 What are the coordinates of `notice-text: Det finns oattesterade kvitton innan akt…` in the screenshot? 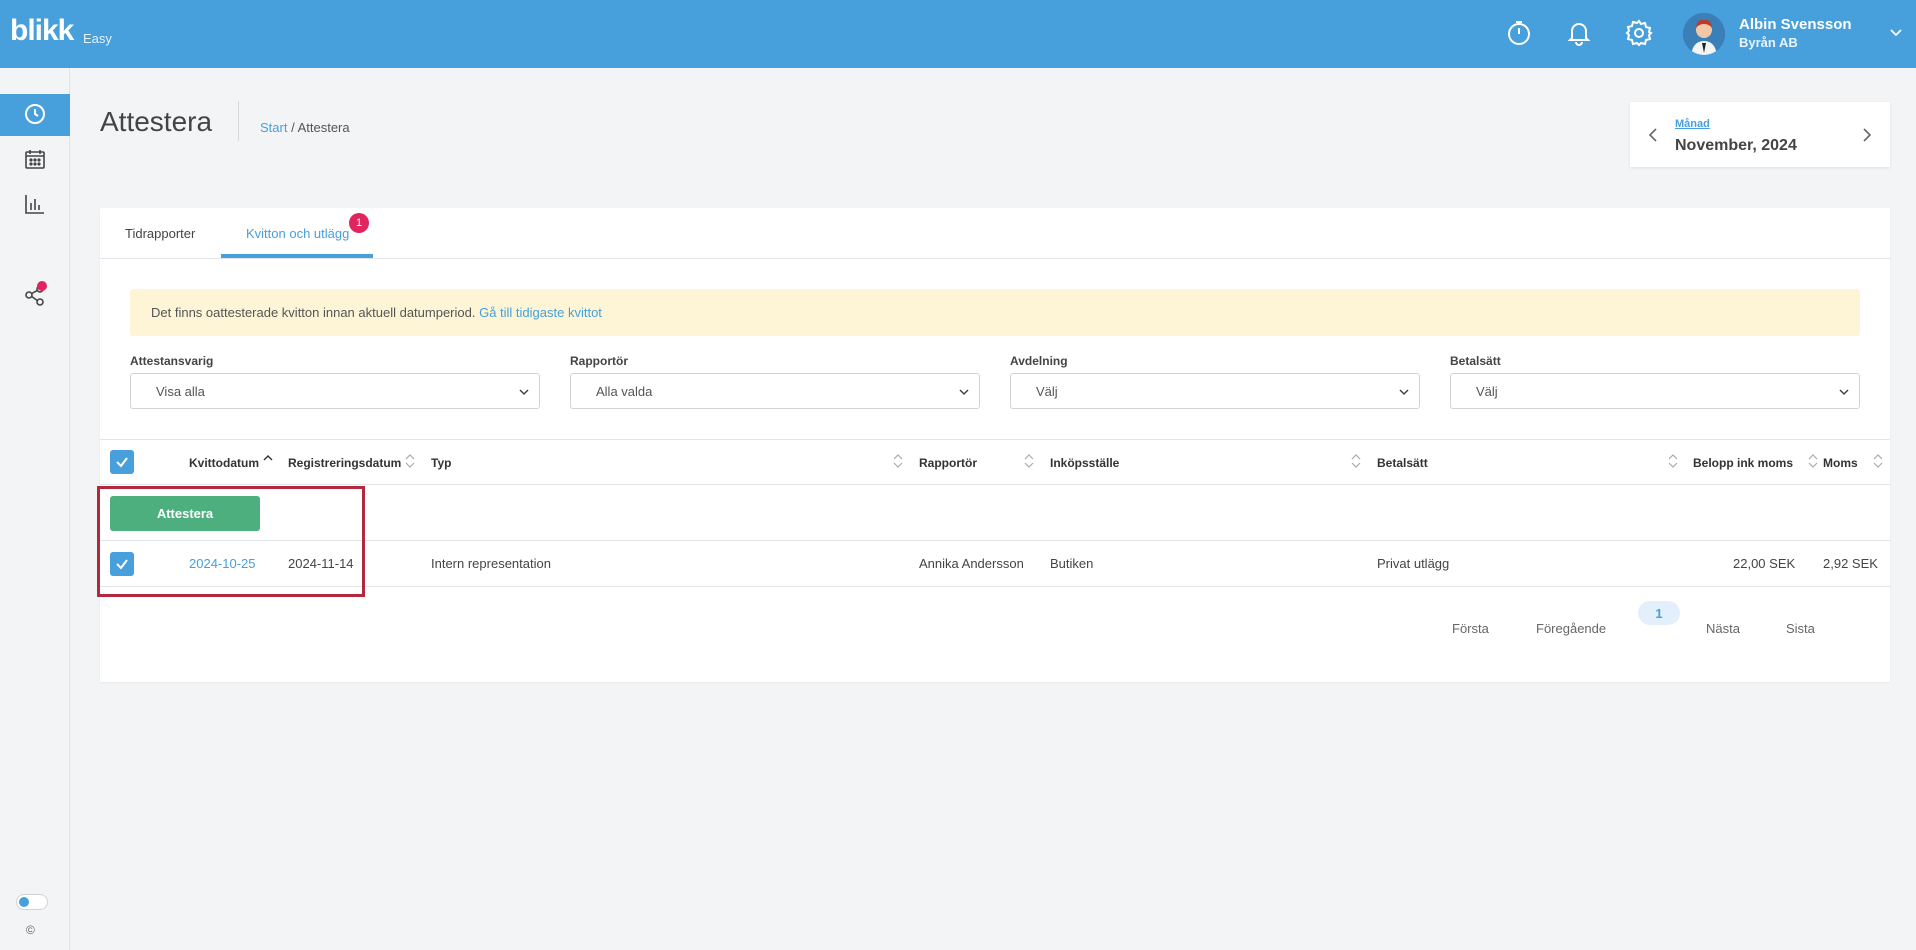 It's located at (315, 312).